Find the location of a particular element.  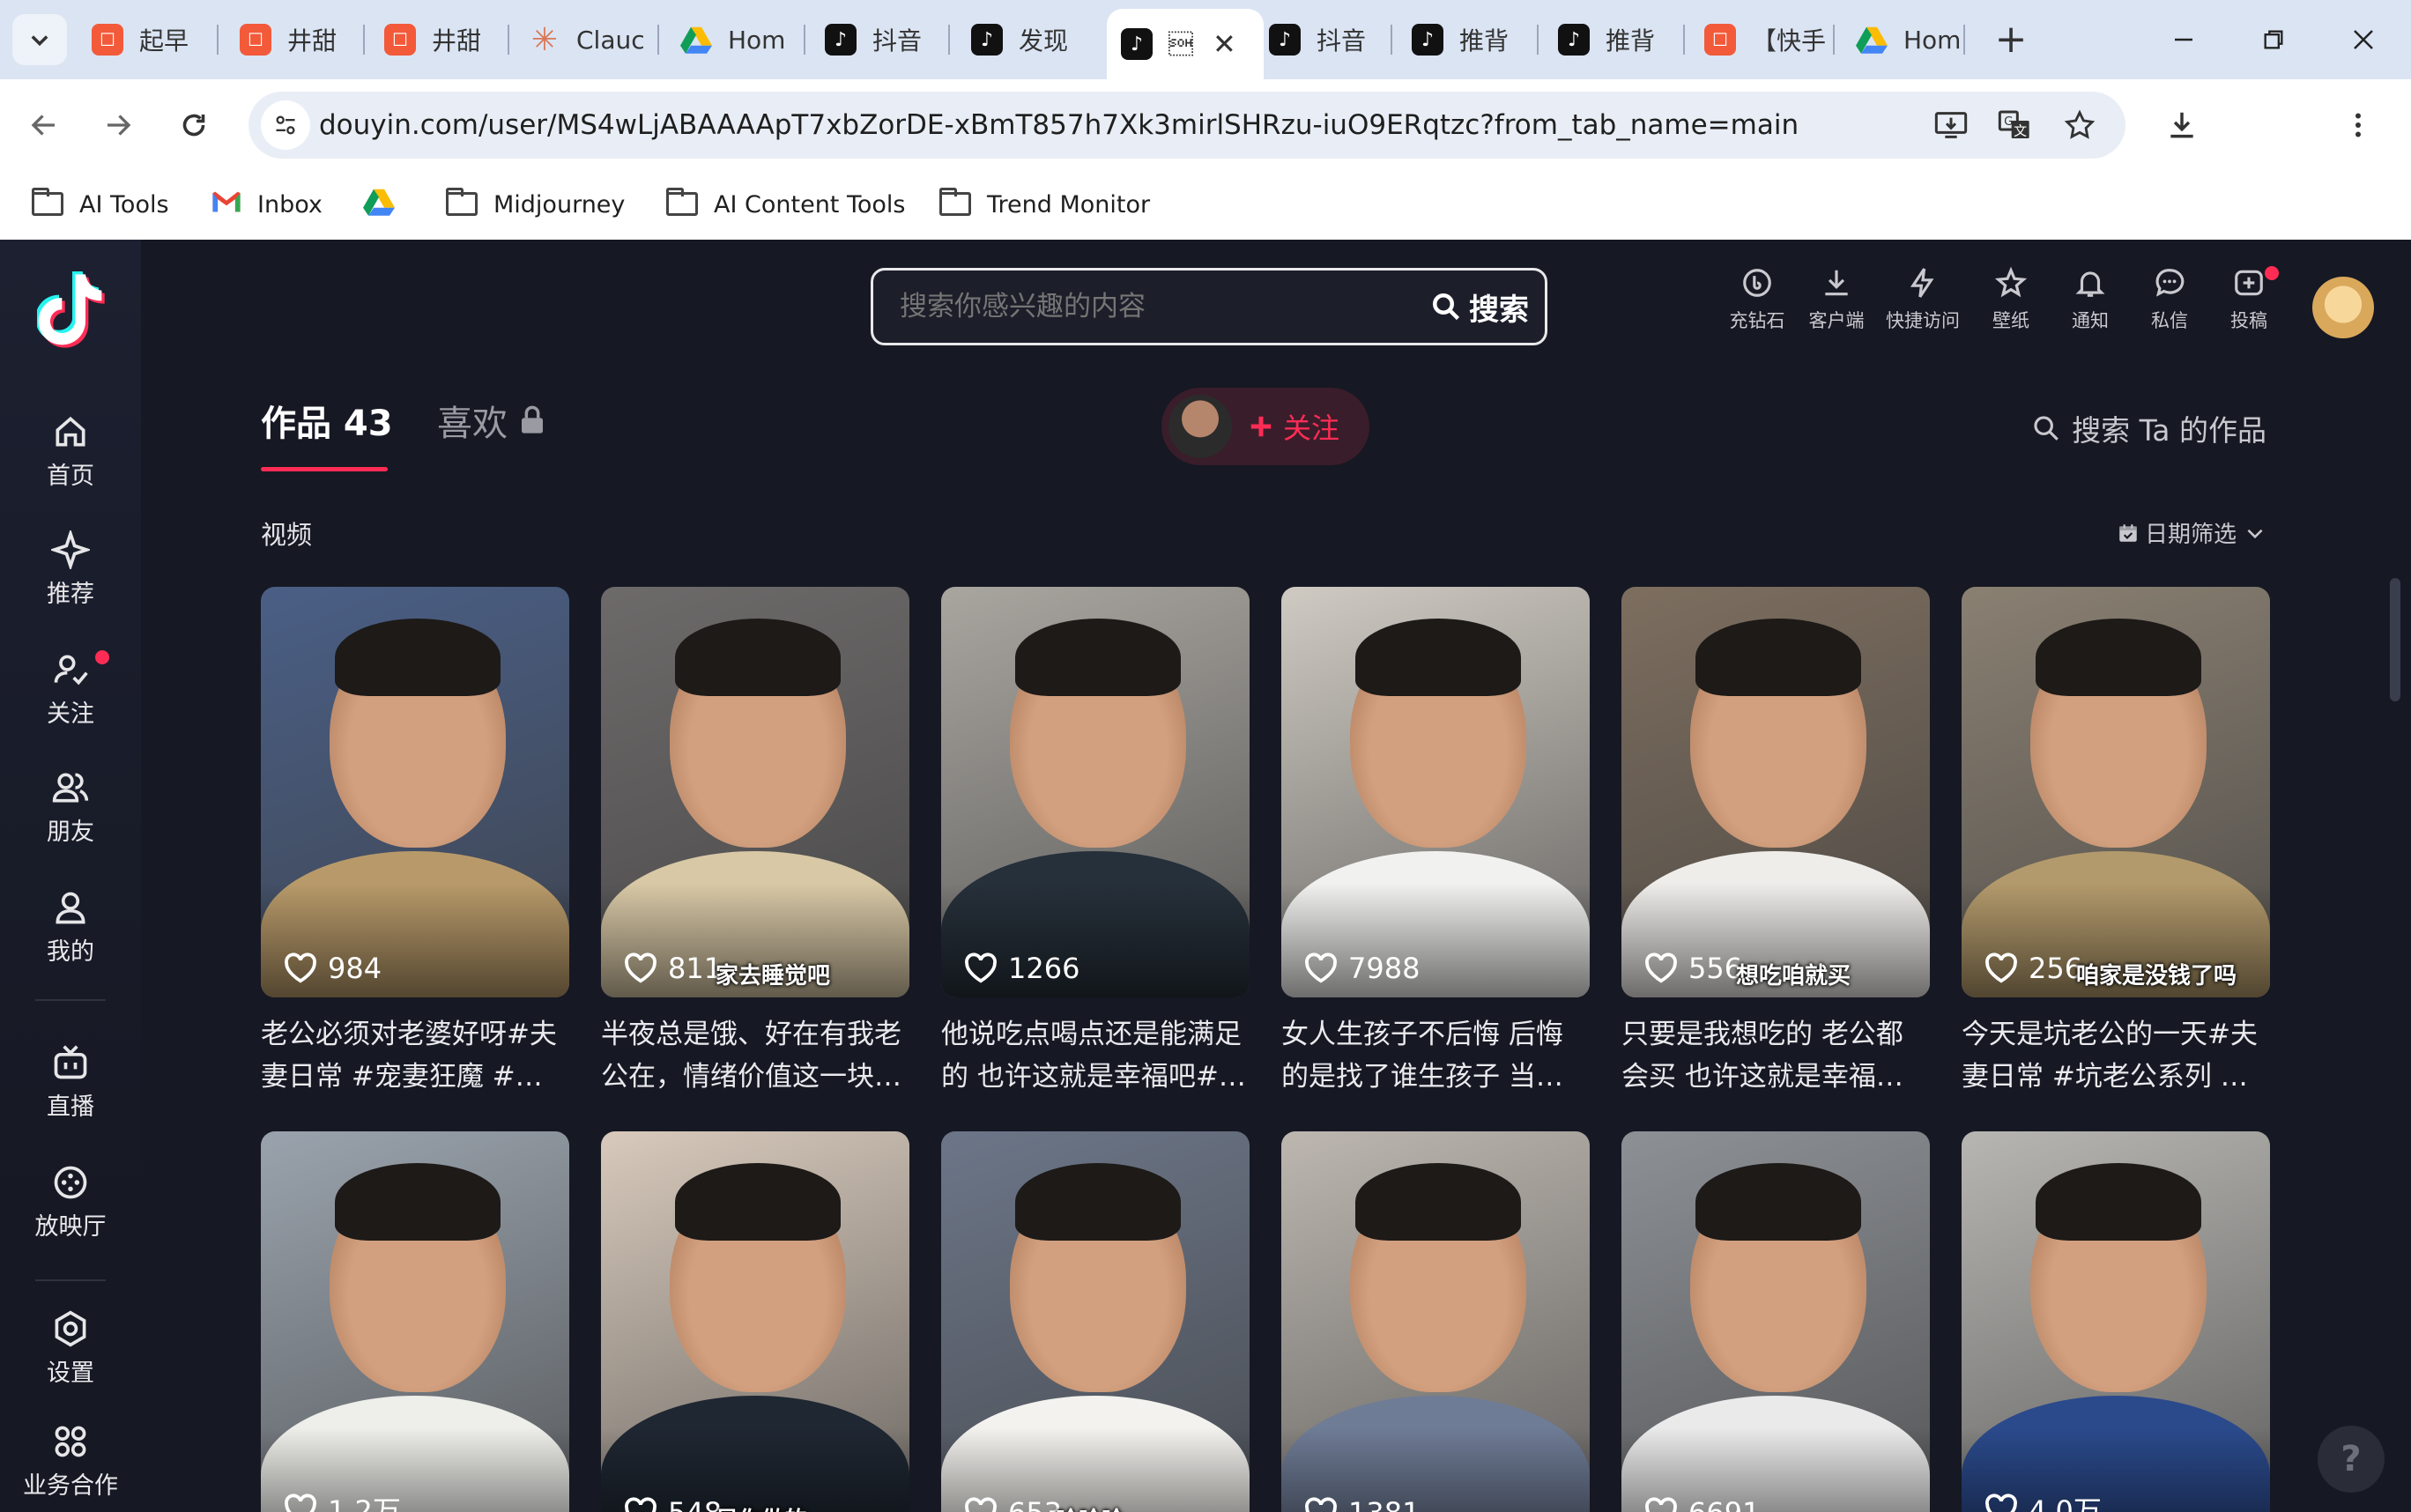

search-input is located at coordinates (1147, 307).